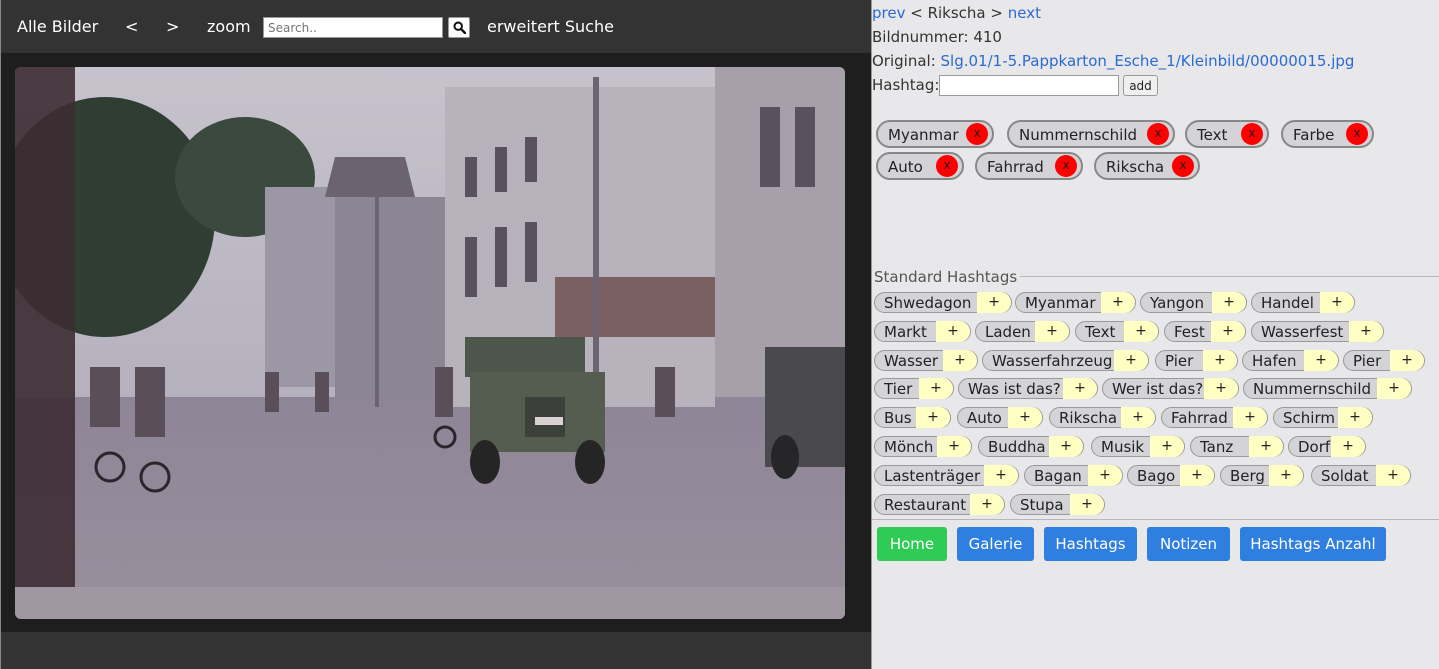  What do you see at coordinates (1138, 446) in the screenshot?
I see `standard-tag: Musik +` at bounding box center [1138, 446].